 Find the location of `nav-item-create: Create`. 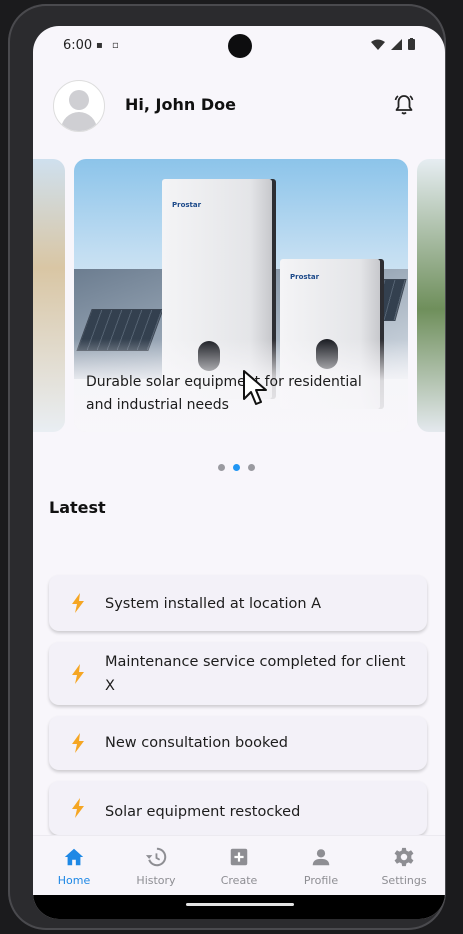

nav-item-create: Create is located at coordinates (239, 866).